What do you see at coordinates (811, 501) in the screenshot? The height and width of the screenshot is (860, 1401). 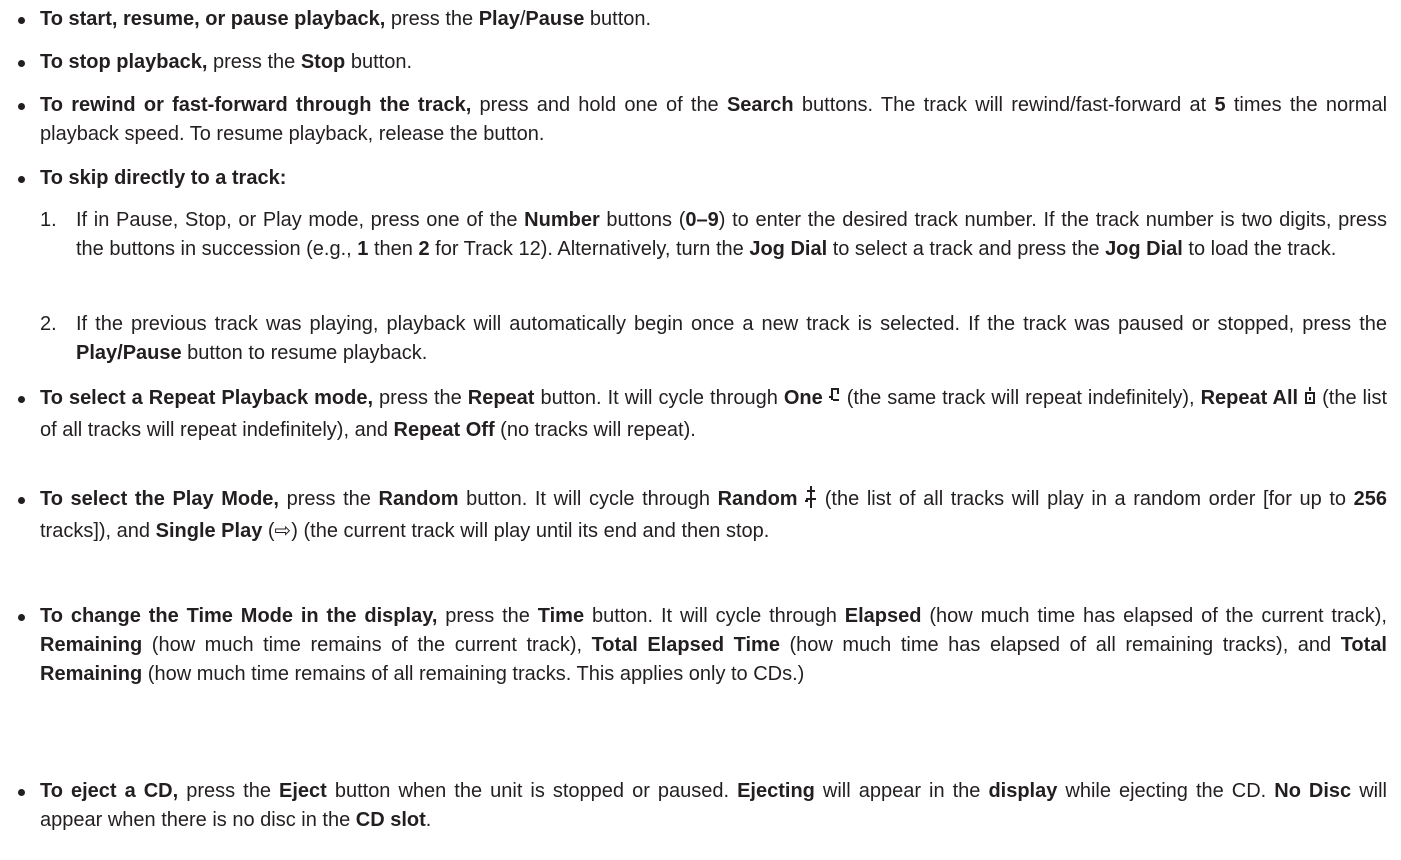 I see `random-icon` at bounding box center [811, 501].